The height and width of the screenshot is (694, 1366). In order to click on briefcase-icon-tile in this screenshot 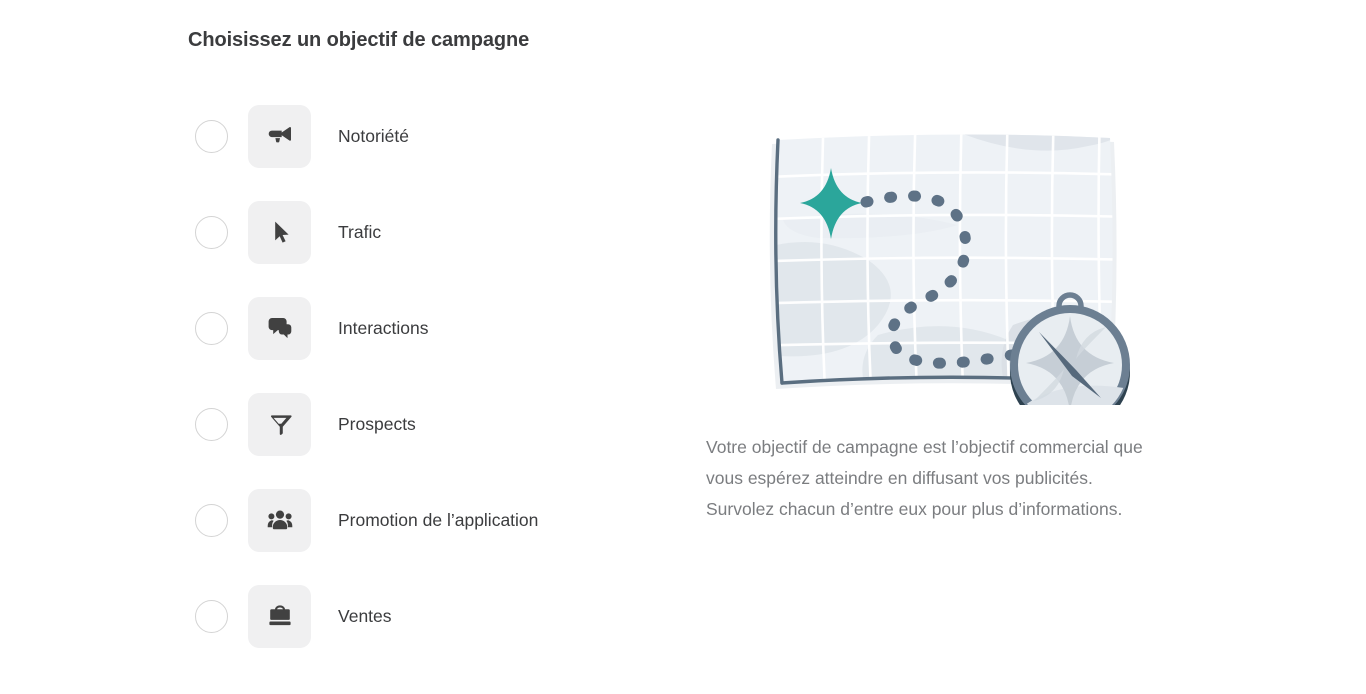, I will do `click(279, 616)`.